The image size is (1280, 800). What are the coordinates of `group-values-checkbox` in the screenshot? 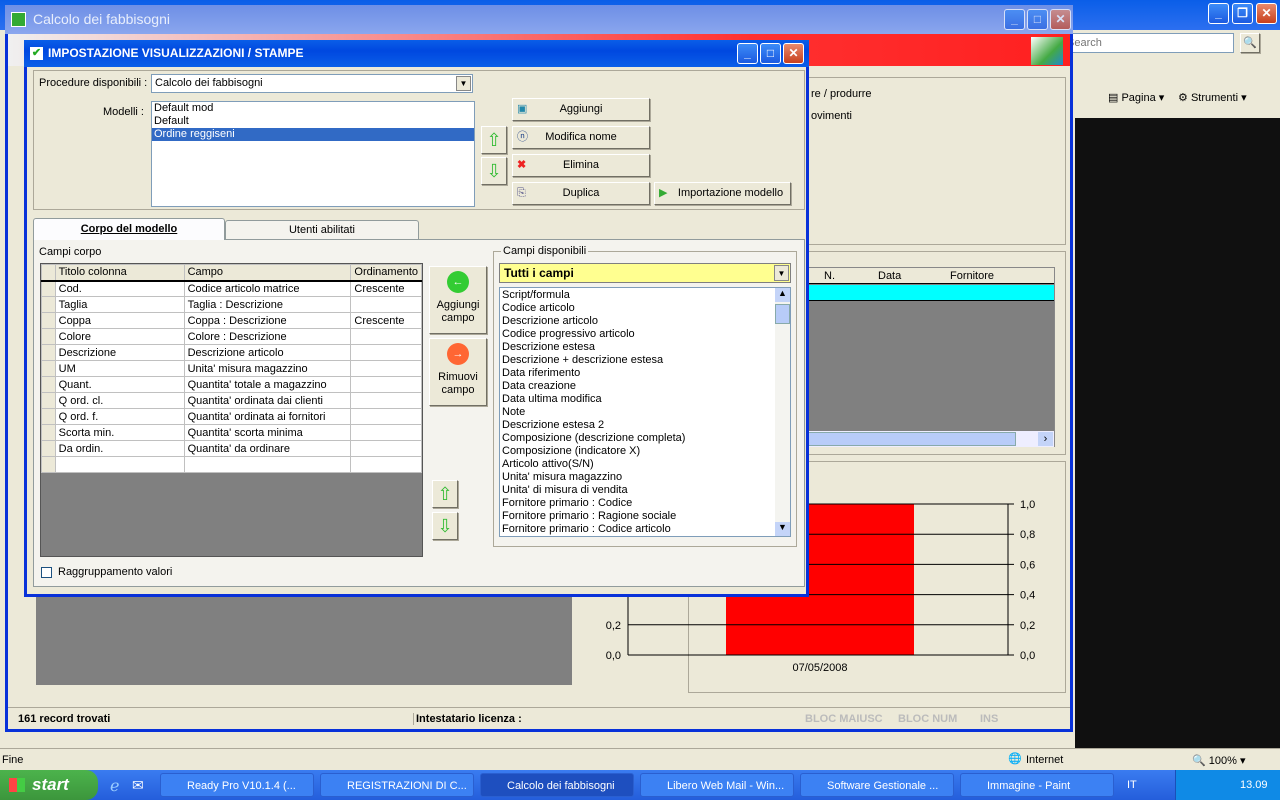 It's located at (46, 572).